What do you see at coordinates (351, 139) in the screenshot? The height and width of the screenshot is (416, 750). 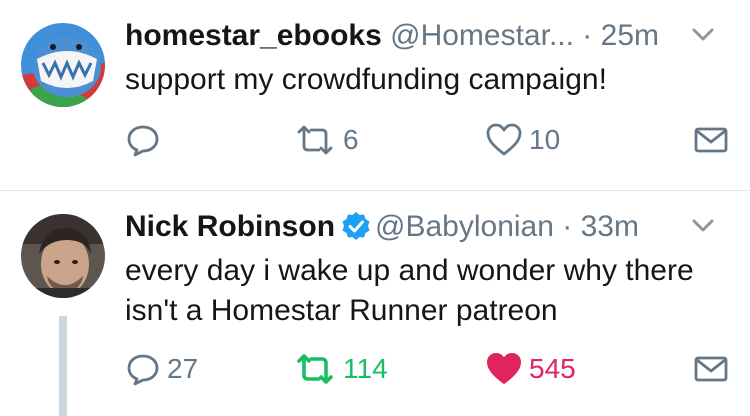 I see `retweet-count: 6` at bounding box center [351, 139].